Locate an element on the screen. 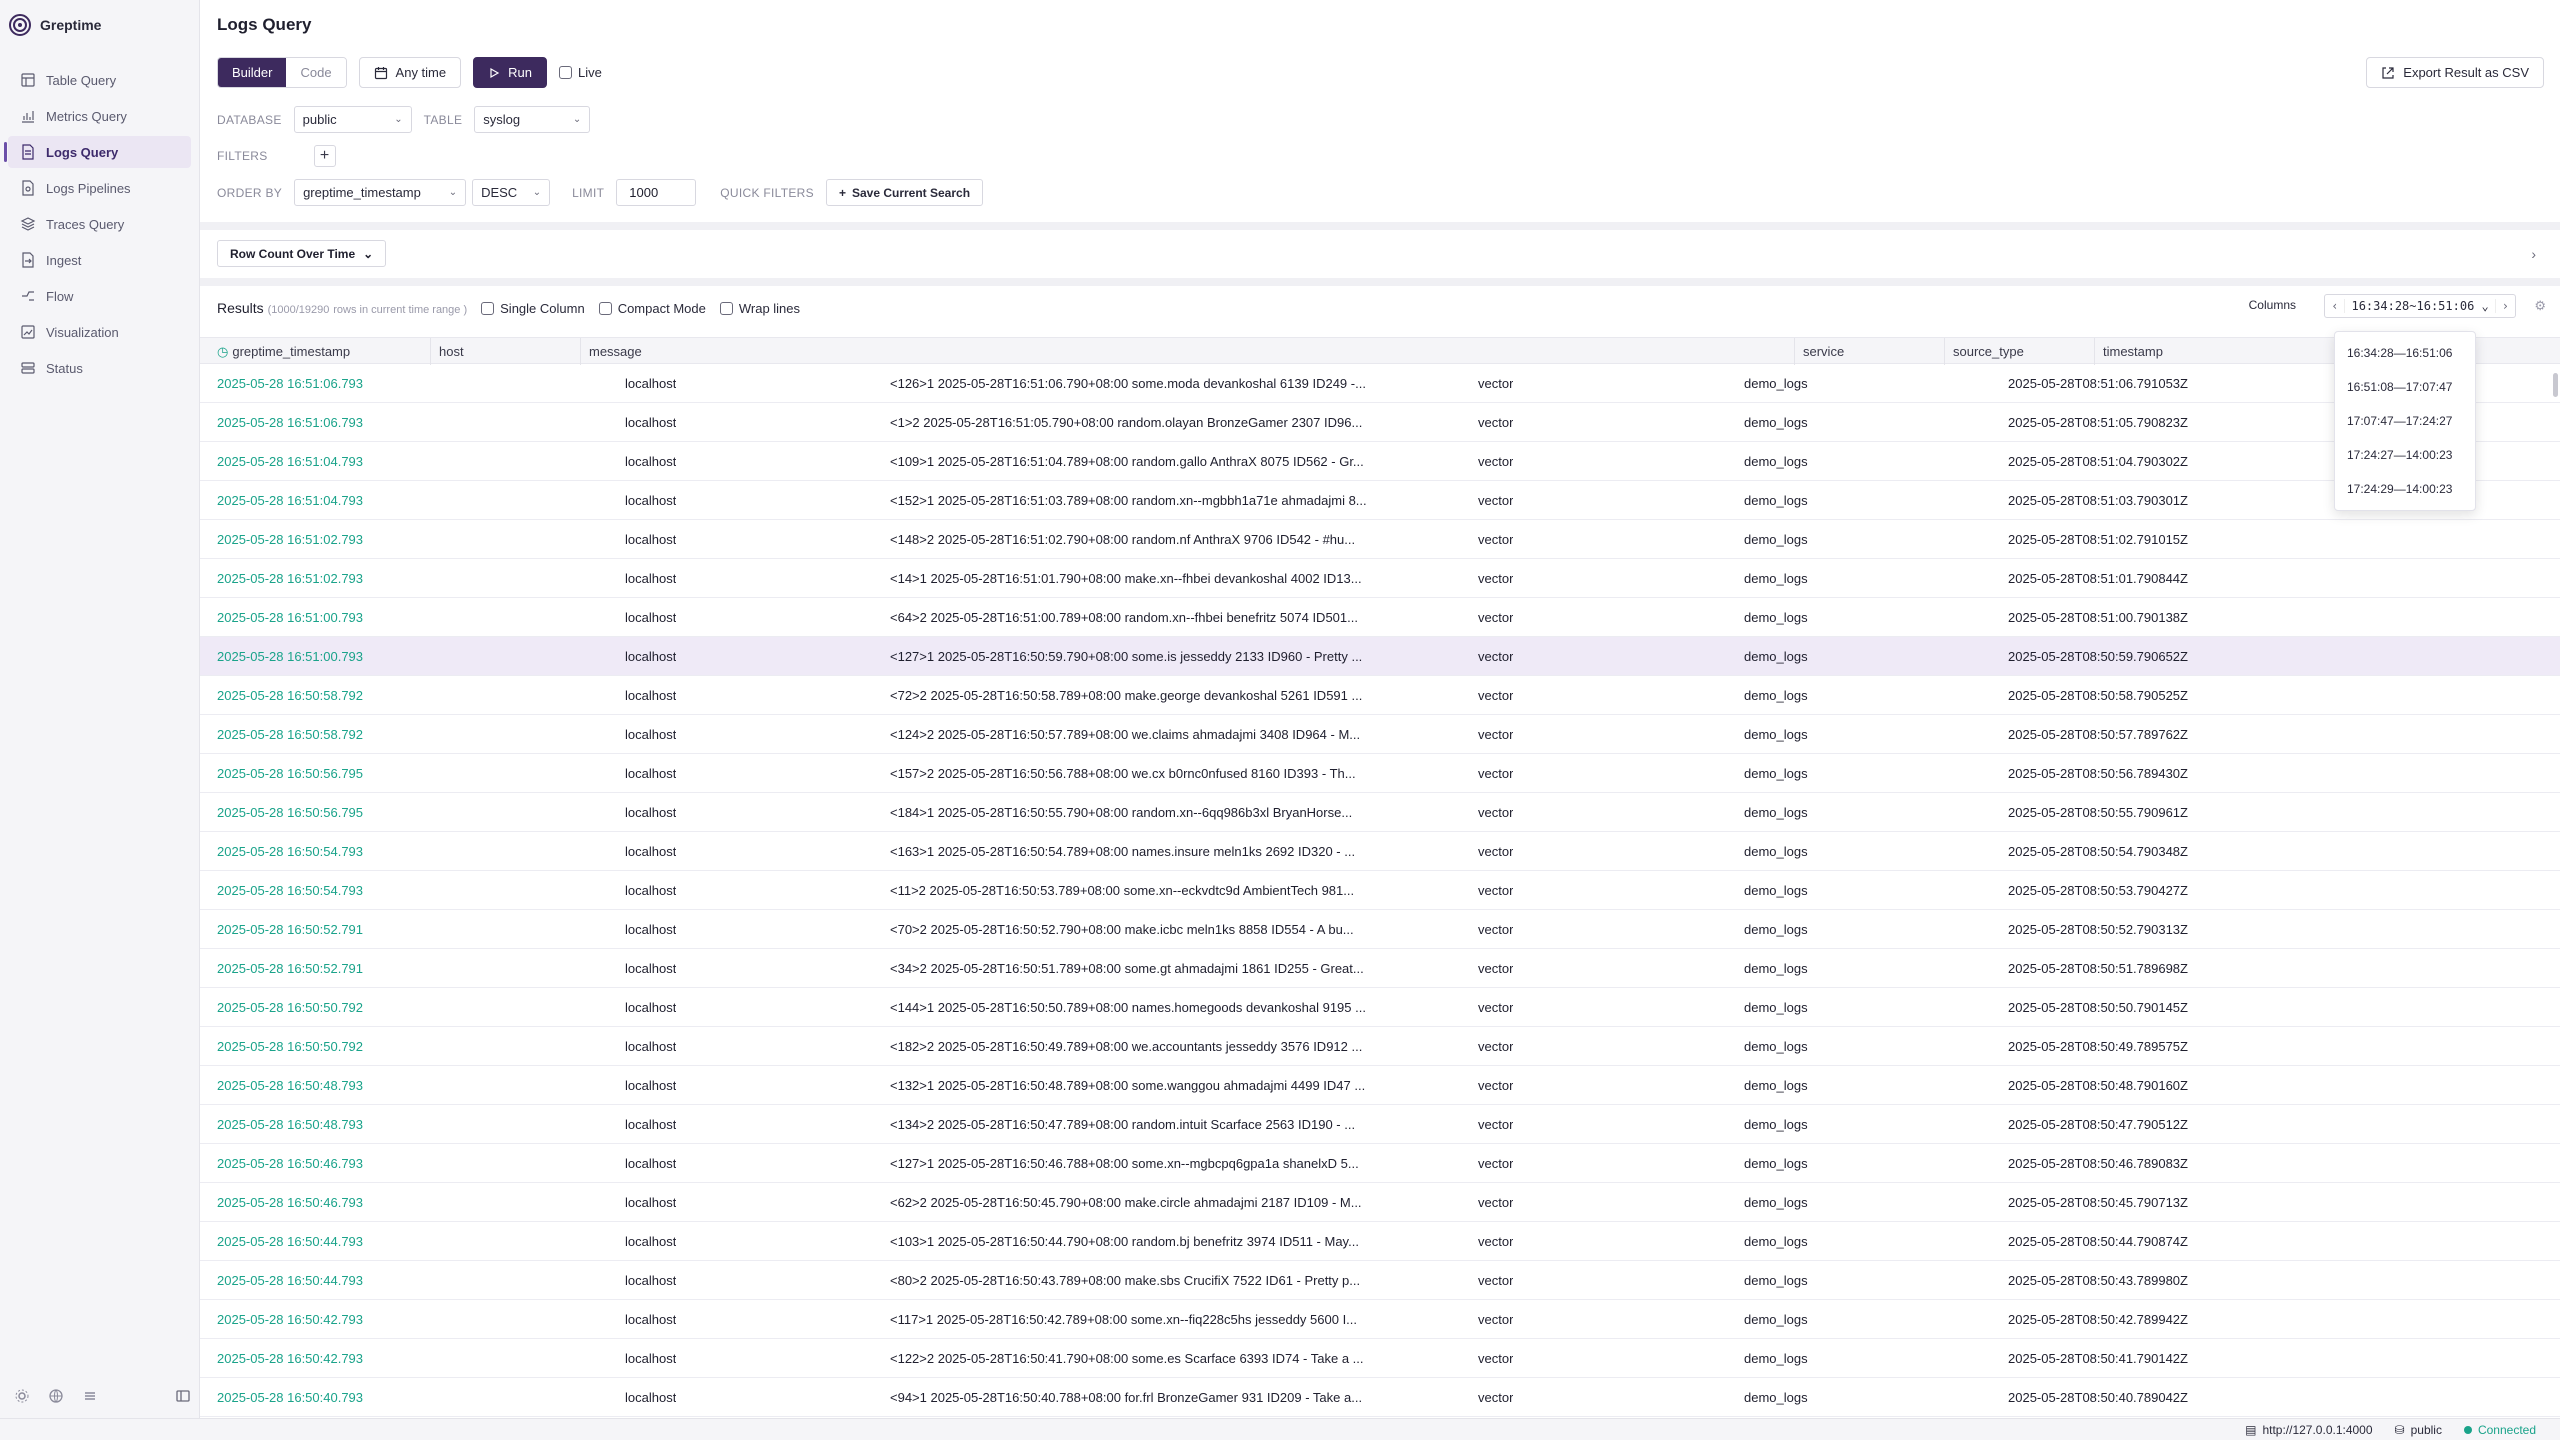 The width and height of the screenshot is (2560, 1440). time-range-button: Any time is located at coordinates (410, 72).